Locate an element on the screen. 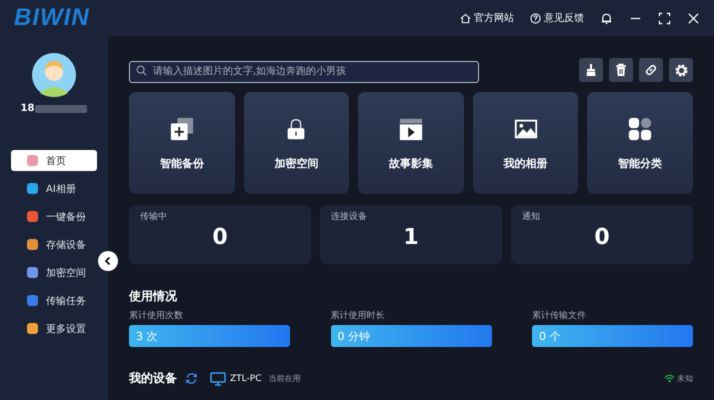 This screenshot has width=714, height=400. usage-value: 0 个 is located at coordinates (612, 336).